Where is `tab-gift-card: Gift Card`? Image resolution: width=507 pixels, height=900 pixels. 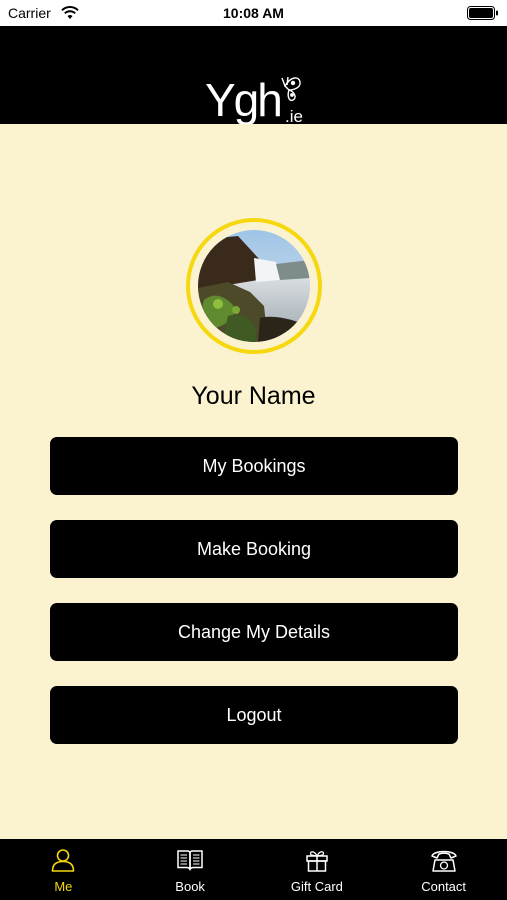 tab-gift-card: Gift Card is located at coordinates (317, 869).